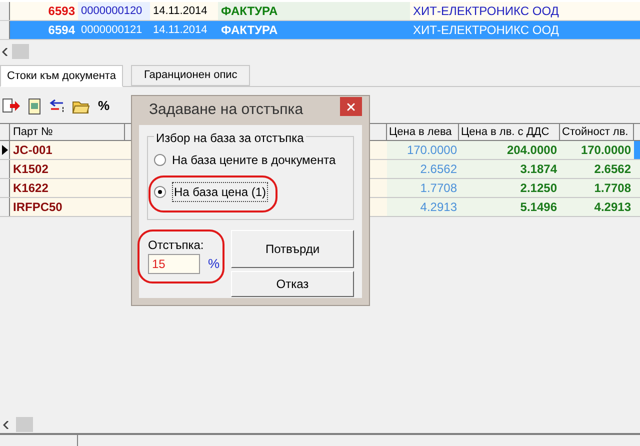 The width and height of the screenshot is (640, 446). Describe the element at coordinates (532, 150) in the screenshot. I see `price-vat-cell-text: 204.0000` at that location.